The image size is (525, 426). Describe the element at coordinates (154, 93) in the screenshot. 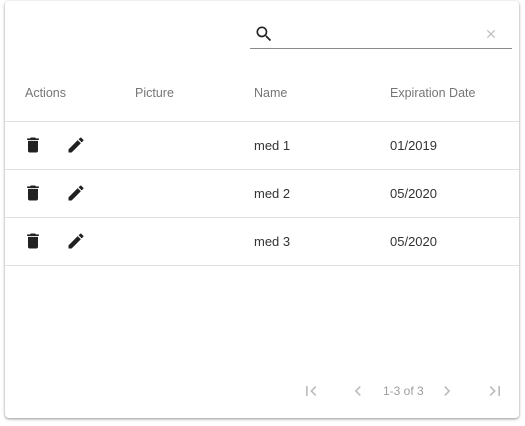

I see `header-picture: Picture` at that location.